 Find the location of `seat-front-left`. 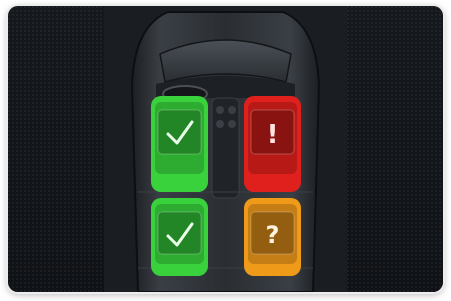

seat-front-left is located at coordinates (179, 144).